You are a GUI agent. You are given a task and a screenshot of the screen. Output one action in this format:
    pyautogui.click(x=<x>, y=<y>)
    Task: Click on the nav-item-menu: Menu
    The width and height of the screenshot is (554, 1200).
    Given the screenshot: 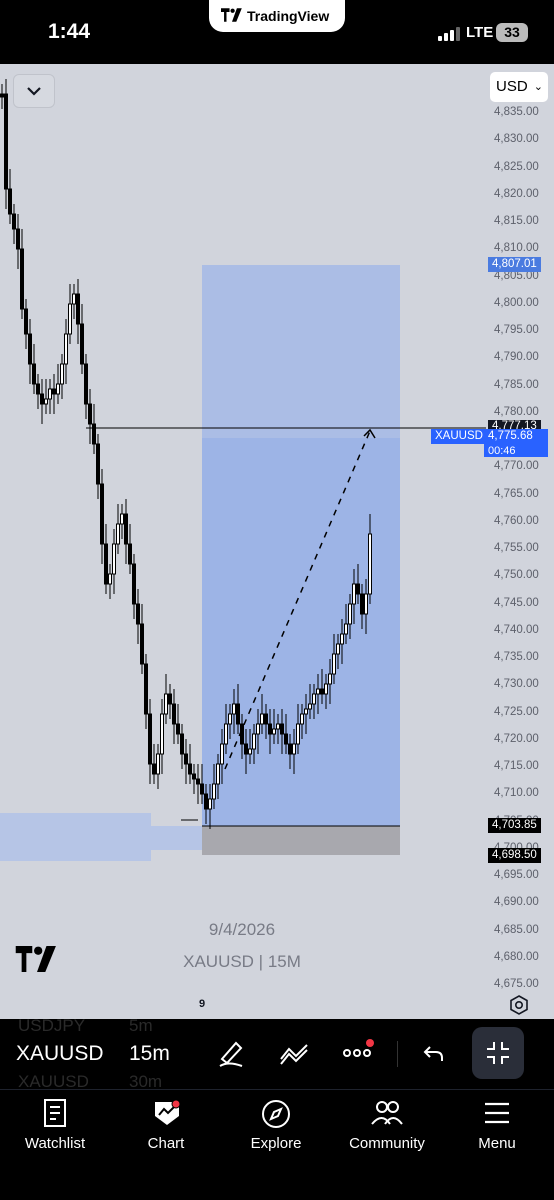 What is the action you would take?
    pyautogui.click(x=497, y=1130)
    